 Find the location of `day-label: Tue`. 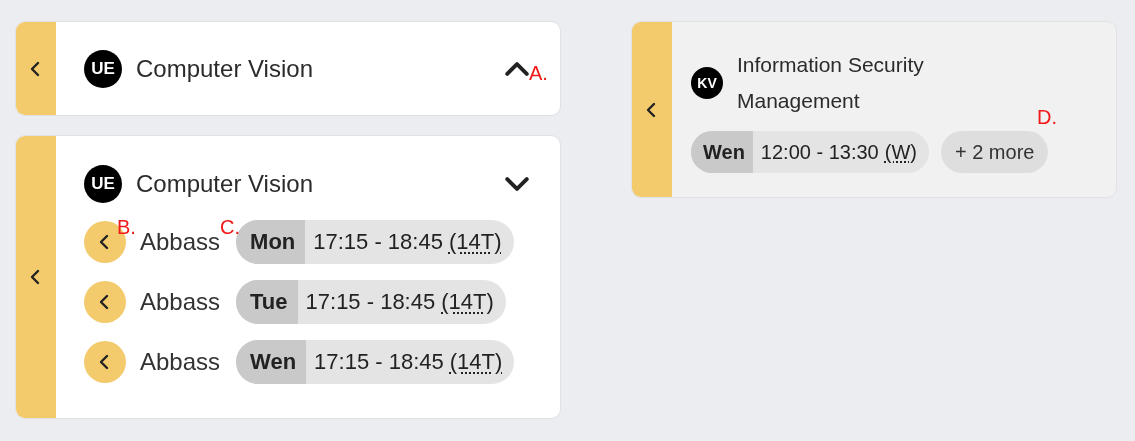

day-label: Tue is located at coordinates (267, 302).